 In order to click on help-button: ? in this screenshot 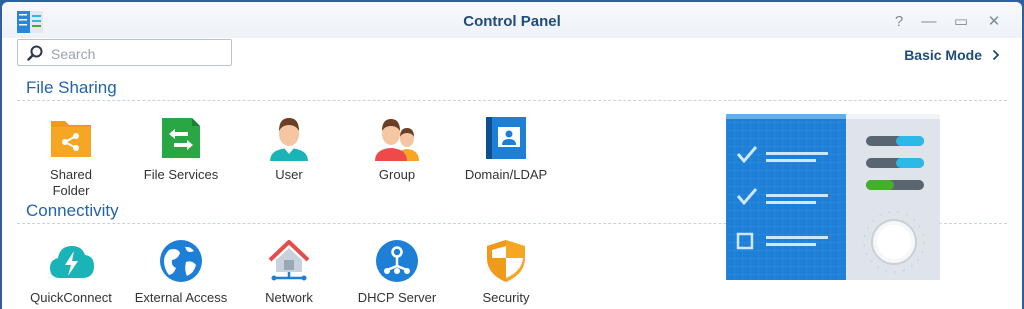, I will do `click(899, 21)`.